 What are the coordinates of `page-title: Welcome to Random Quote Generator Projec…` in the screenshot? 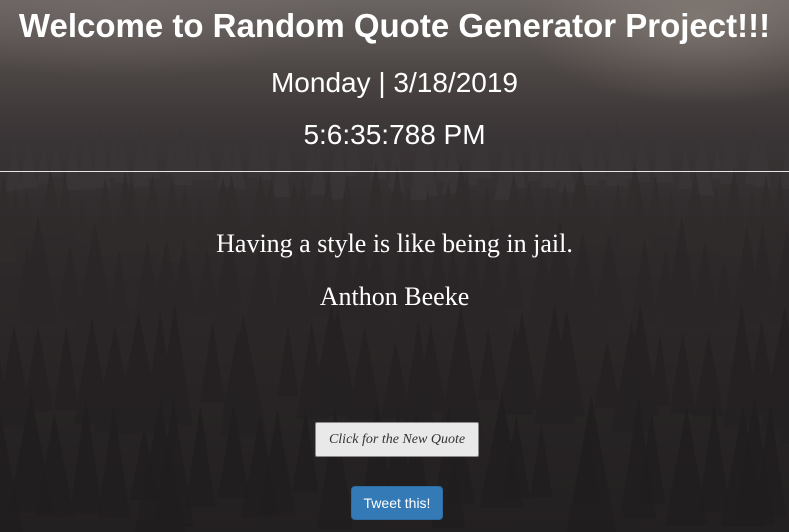 It's located at (394, 25).